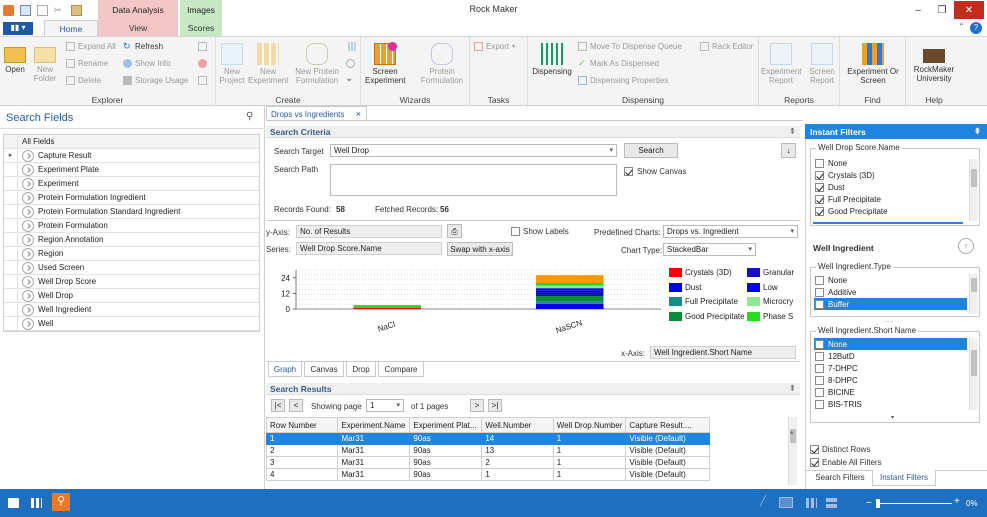 The width and height of the screenshot is (987, 517). Describe the element at coordinates (131, 225) in the screenshot. I see `tree-item: Protein Formulation` at that location.